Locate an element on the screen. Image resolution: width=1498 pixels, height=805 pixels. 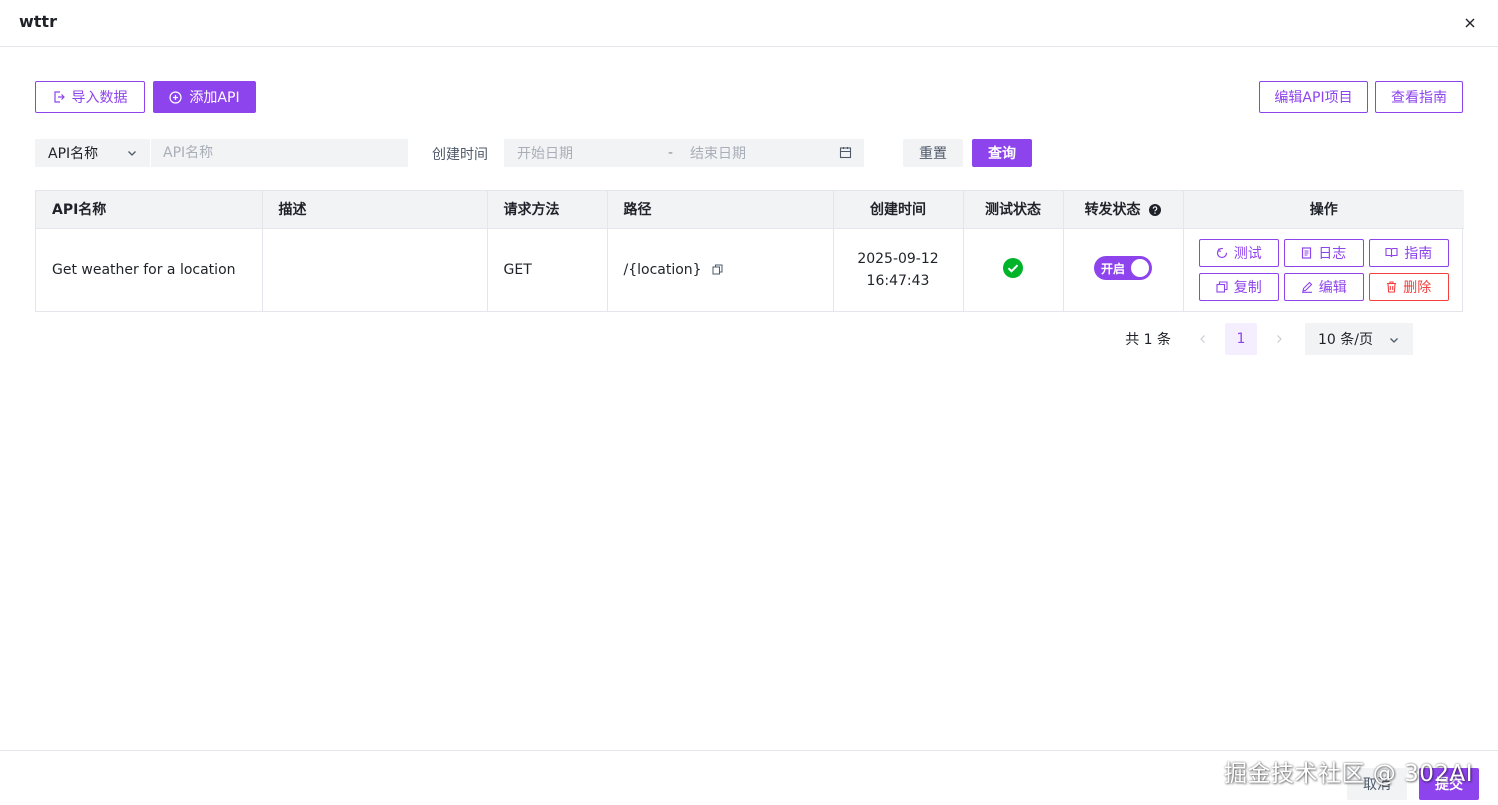
chevron-left-icon is located at coordinates (1202, 339).